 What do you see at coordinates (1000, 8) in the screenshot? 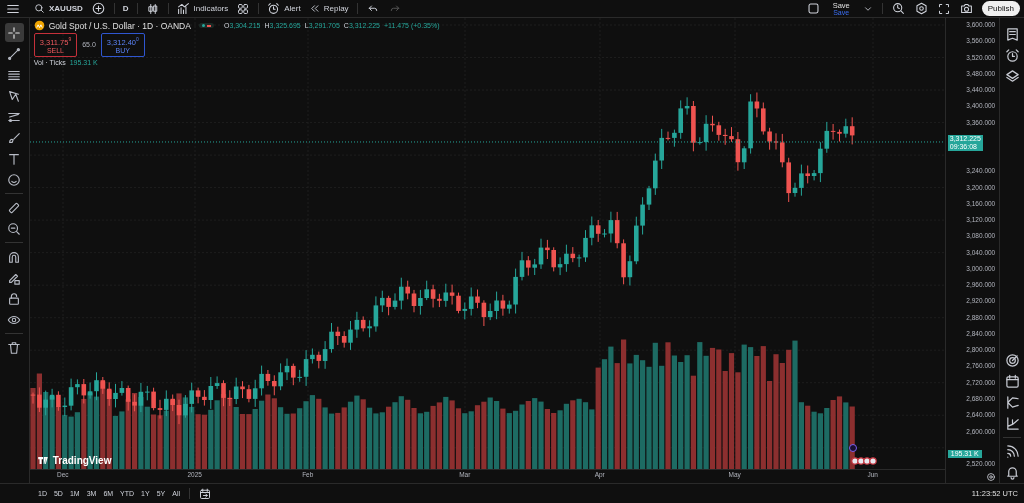
I see `publish-button: Publish` at bounding box center [1000, 8].